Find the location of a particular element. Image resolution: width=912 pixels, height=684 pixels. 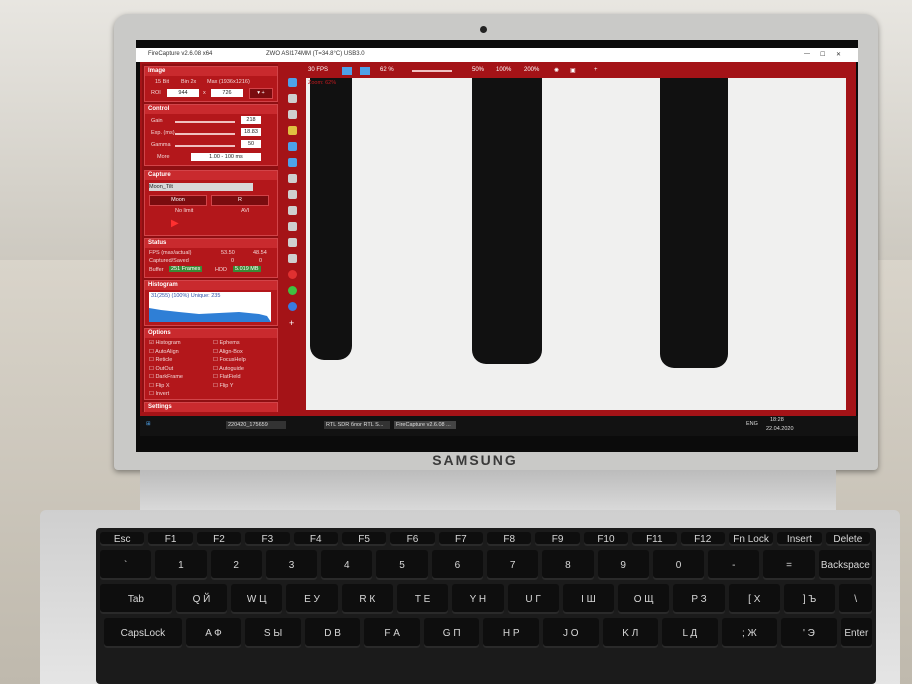

keyboard-key: O Щ is located at coordinates (644, 599).